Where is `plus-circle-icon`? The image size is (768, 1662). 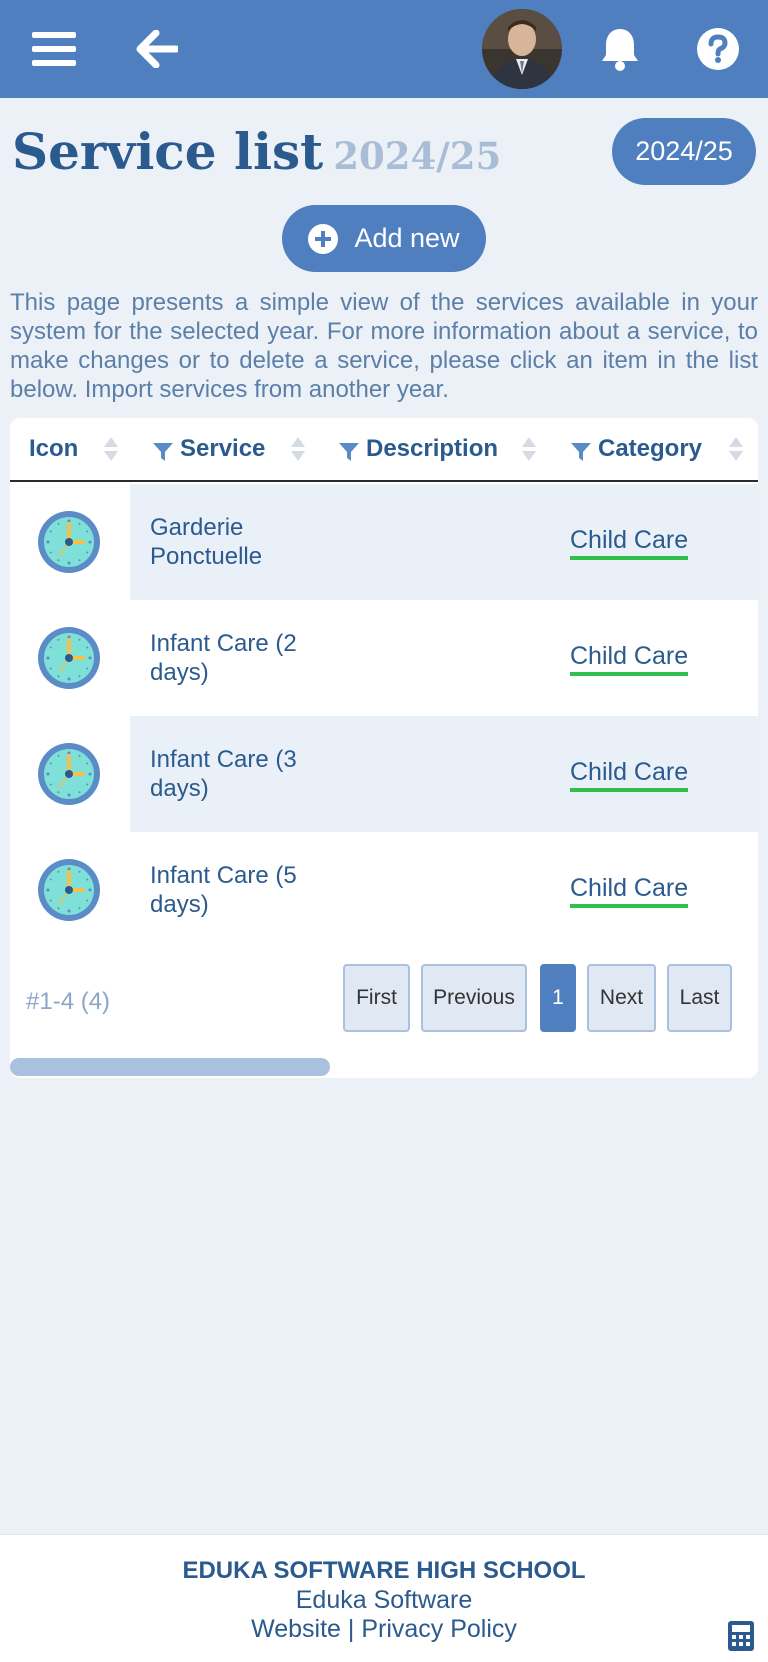
plus-circle-icon is located at coordinates (323, 238).